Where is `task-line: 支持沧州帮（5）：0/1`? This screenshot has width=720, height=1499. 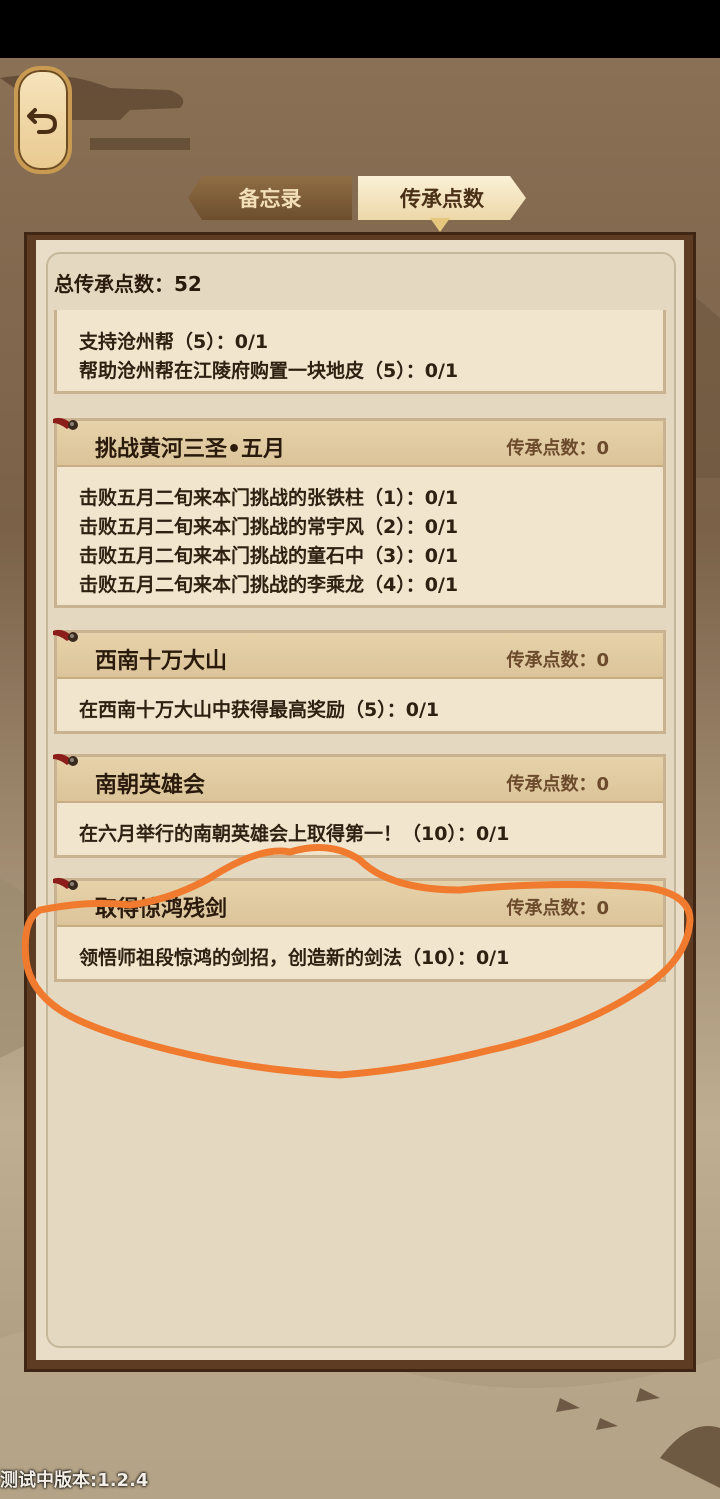 task-line: 支持沧州帮（5）：0/1 is located at coordinates (174, 342).